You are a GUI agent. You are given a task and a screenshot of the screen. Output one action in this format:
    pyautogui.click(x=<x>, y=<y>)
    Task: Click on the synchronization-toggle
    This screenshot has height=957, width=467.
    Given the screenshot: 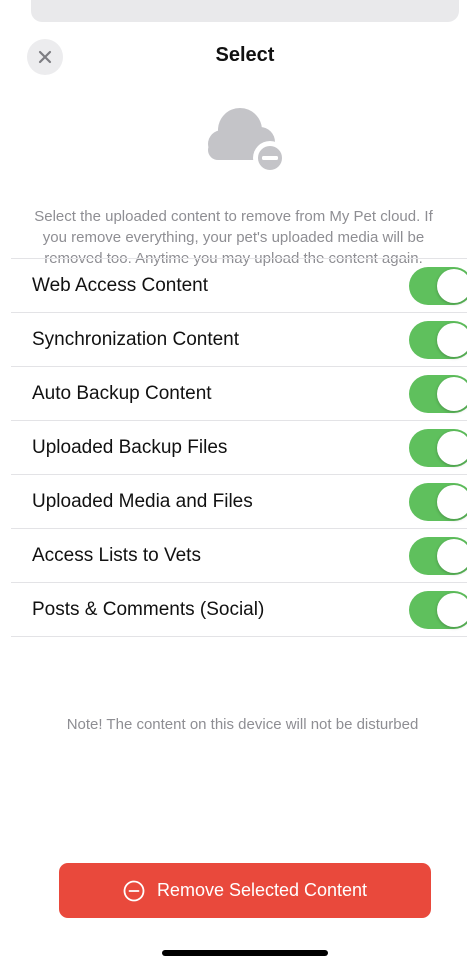 What is the action you would take?
    pyautogui.click(x=438, y=340)
    